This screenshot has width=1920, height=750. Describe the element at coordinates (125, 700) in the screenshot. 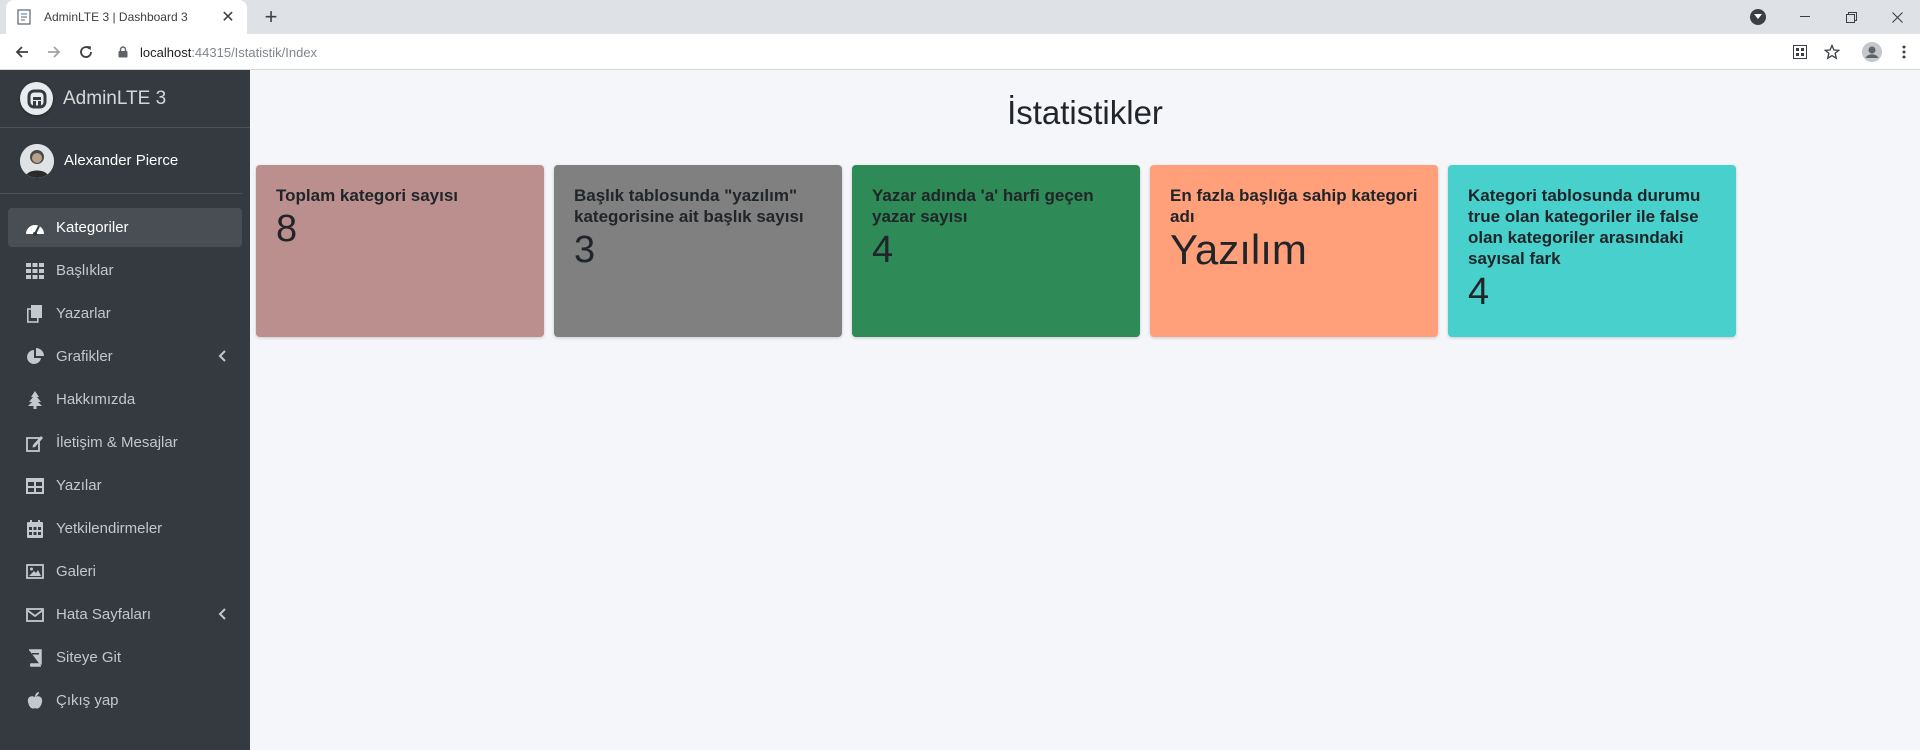

I see `sidebar-item-cikis-yap: Çıkış yap` at that location.